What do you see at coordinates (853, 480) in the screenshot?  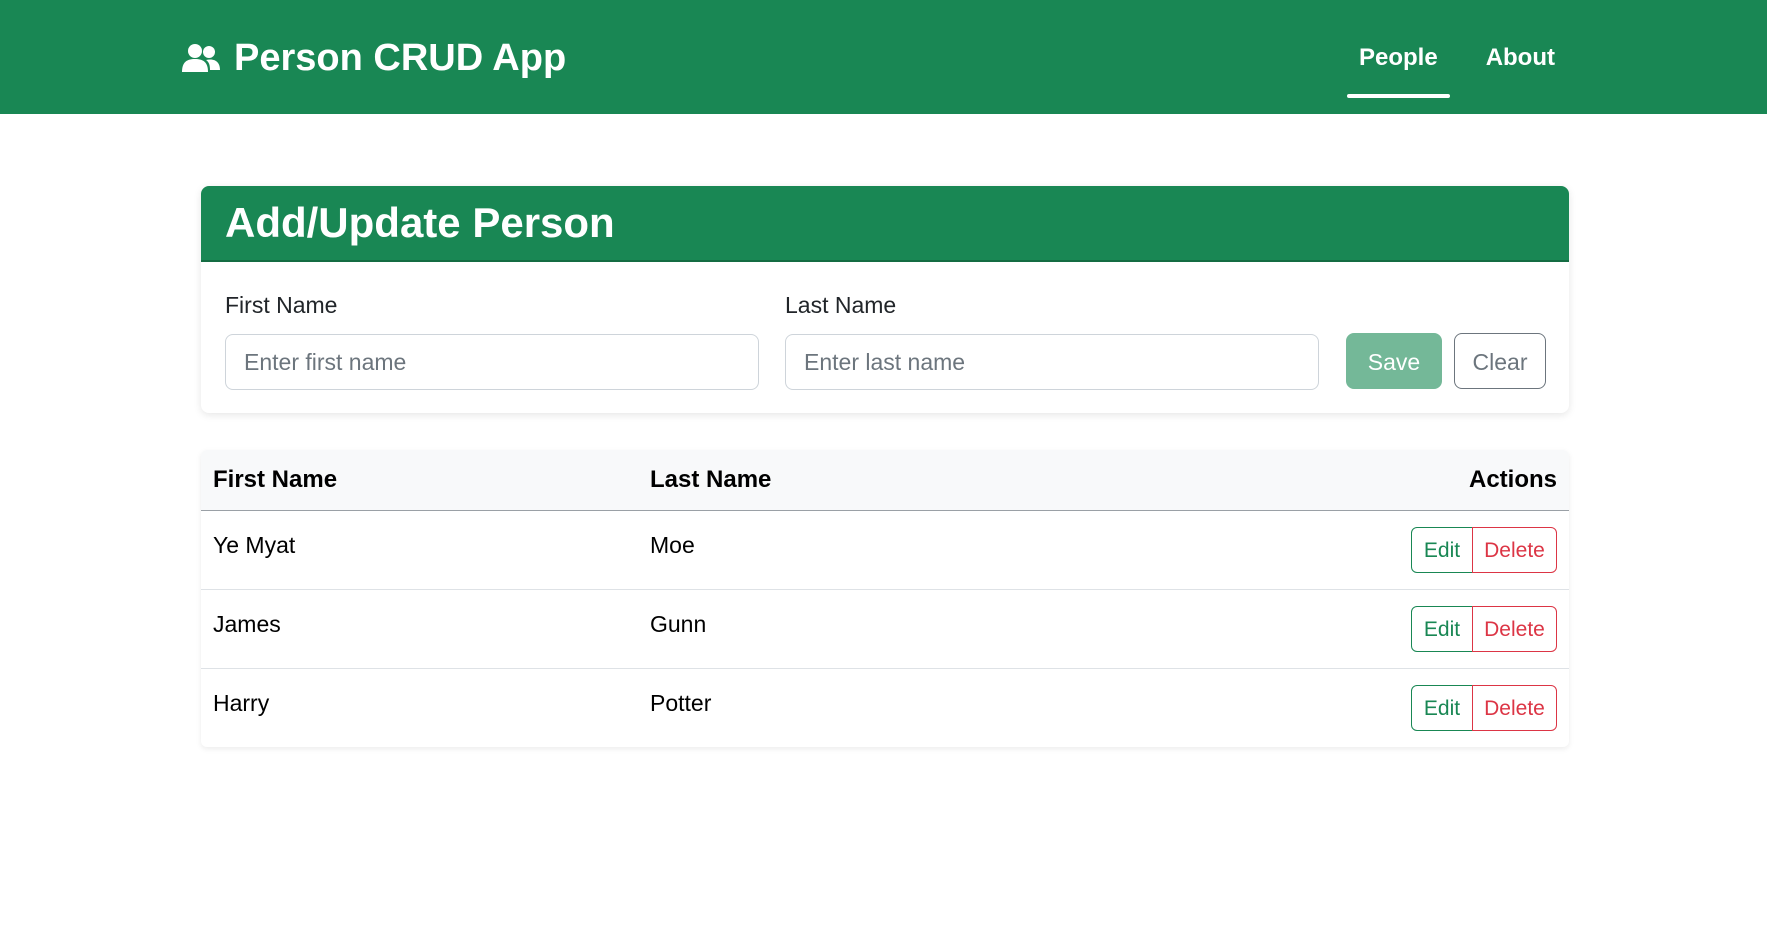 I see `header-last-name: Last Name` at bounding box center [853, 480].